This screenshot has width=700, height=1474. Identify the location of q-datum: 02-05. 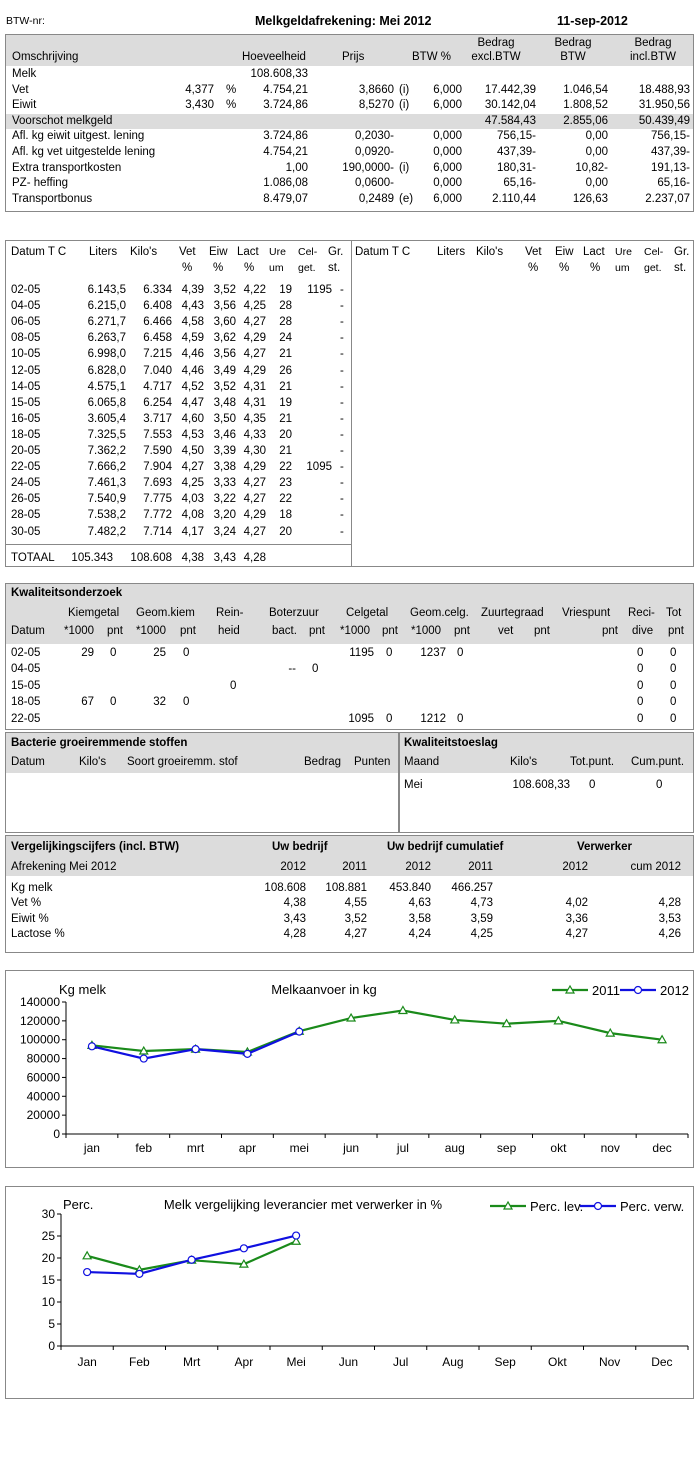
(26, 653).